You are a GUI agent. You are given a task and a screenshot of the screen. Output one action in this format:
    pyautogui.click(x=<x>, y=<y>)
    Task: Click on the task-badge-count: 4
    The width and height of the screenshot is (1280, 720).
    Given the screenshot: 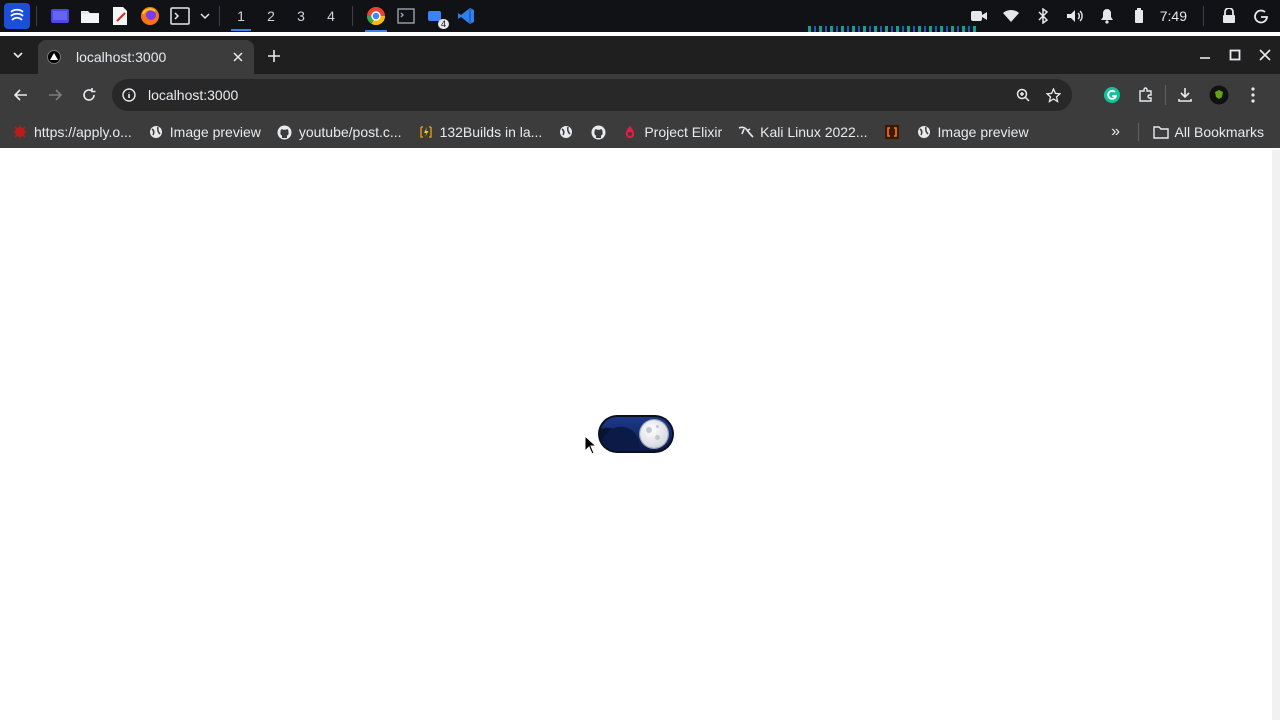 What is the action you would take?
    pyautogui.click(x=443, y=24)
    